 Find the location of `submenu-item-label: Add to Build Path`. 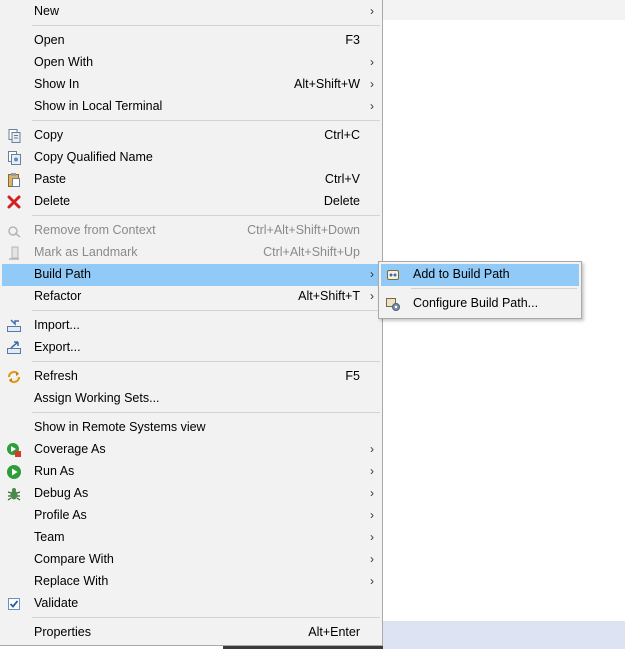

submenu-item-label: Add to Build Path is located at coordinates (461, 274).